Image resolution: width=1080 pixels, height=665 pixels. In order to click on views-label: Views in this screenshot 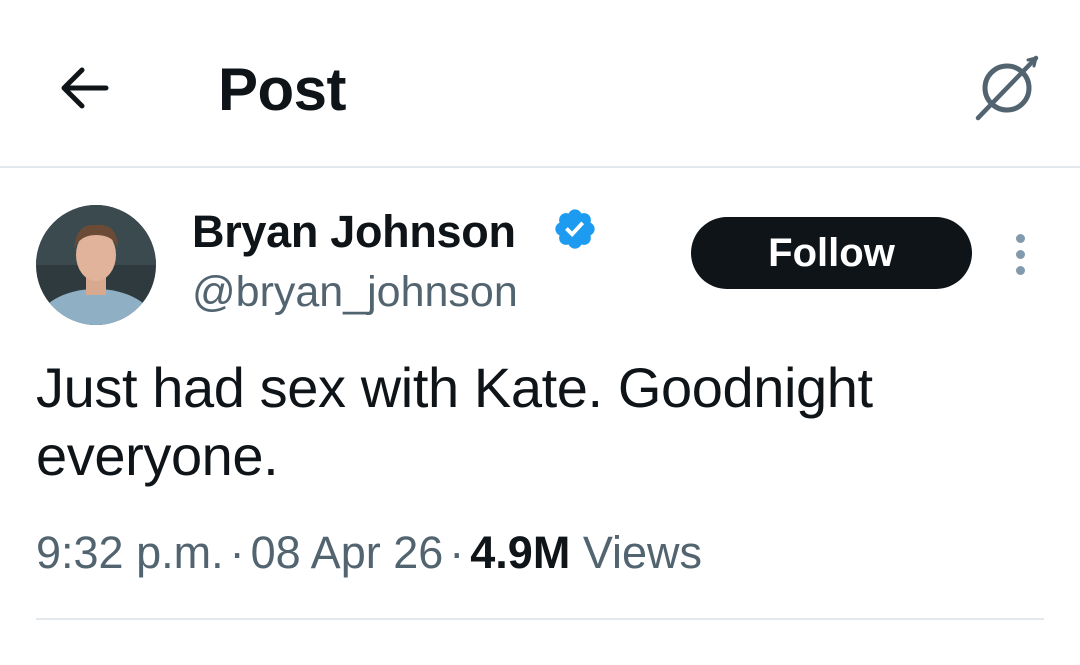, I will do `click(642, 552)`.